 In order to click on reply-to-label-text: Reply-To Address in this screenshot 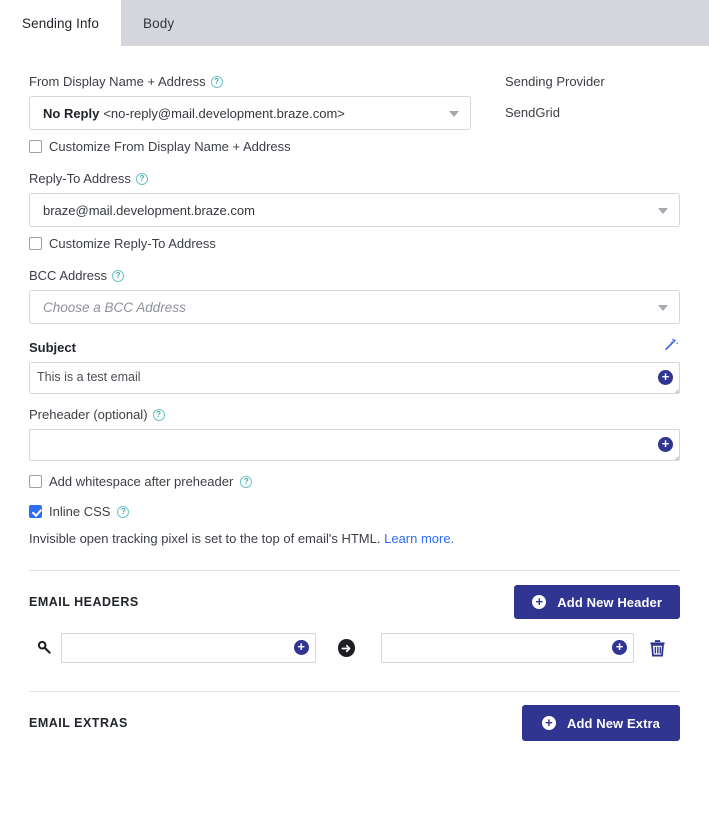, I will do `click(80, 178)`.